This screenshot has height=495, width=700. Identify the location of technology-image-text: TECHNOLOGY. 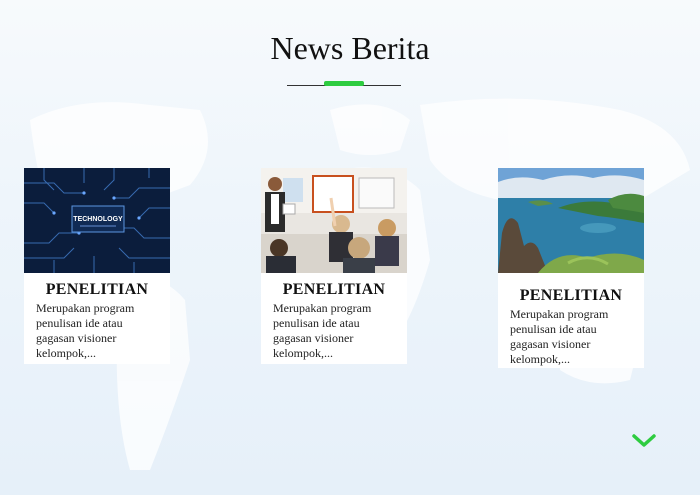
(98, 219).